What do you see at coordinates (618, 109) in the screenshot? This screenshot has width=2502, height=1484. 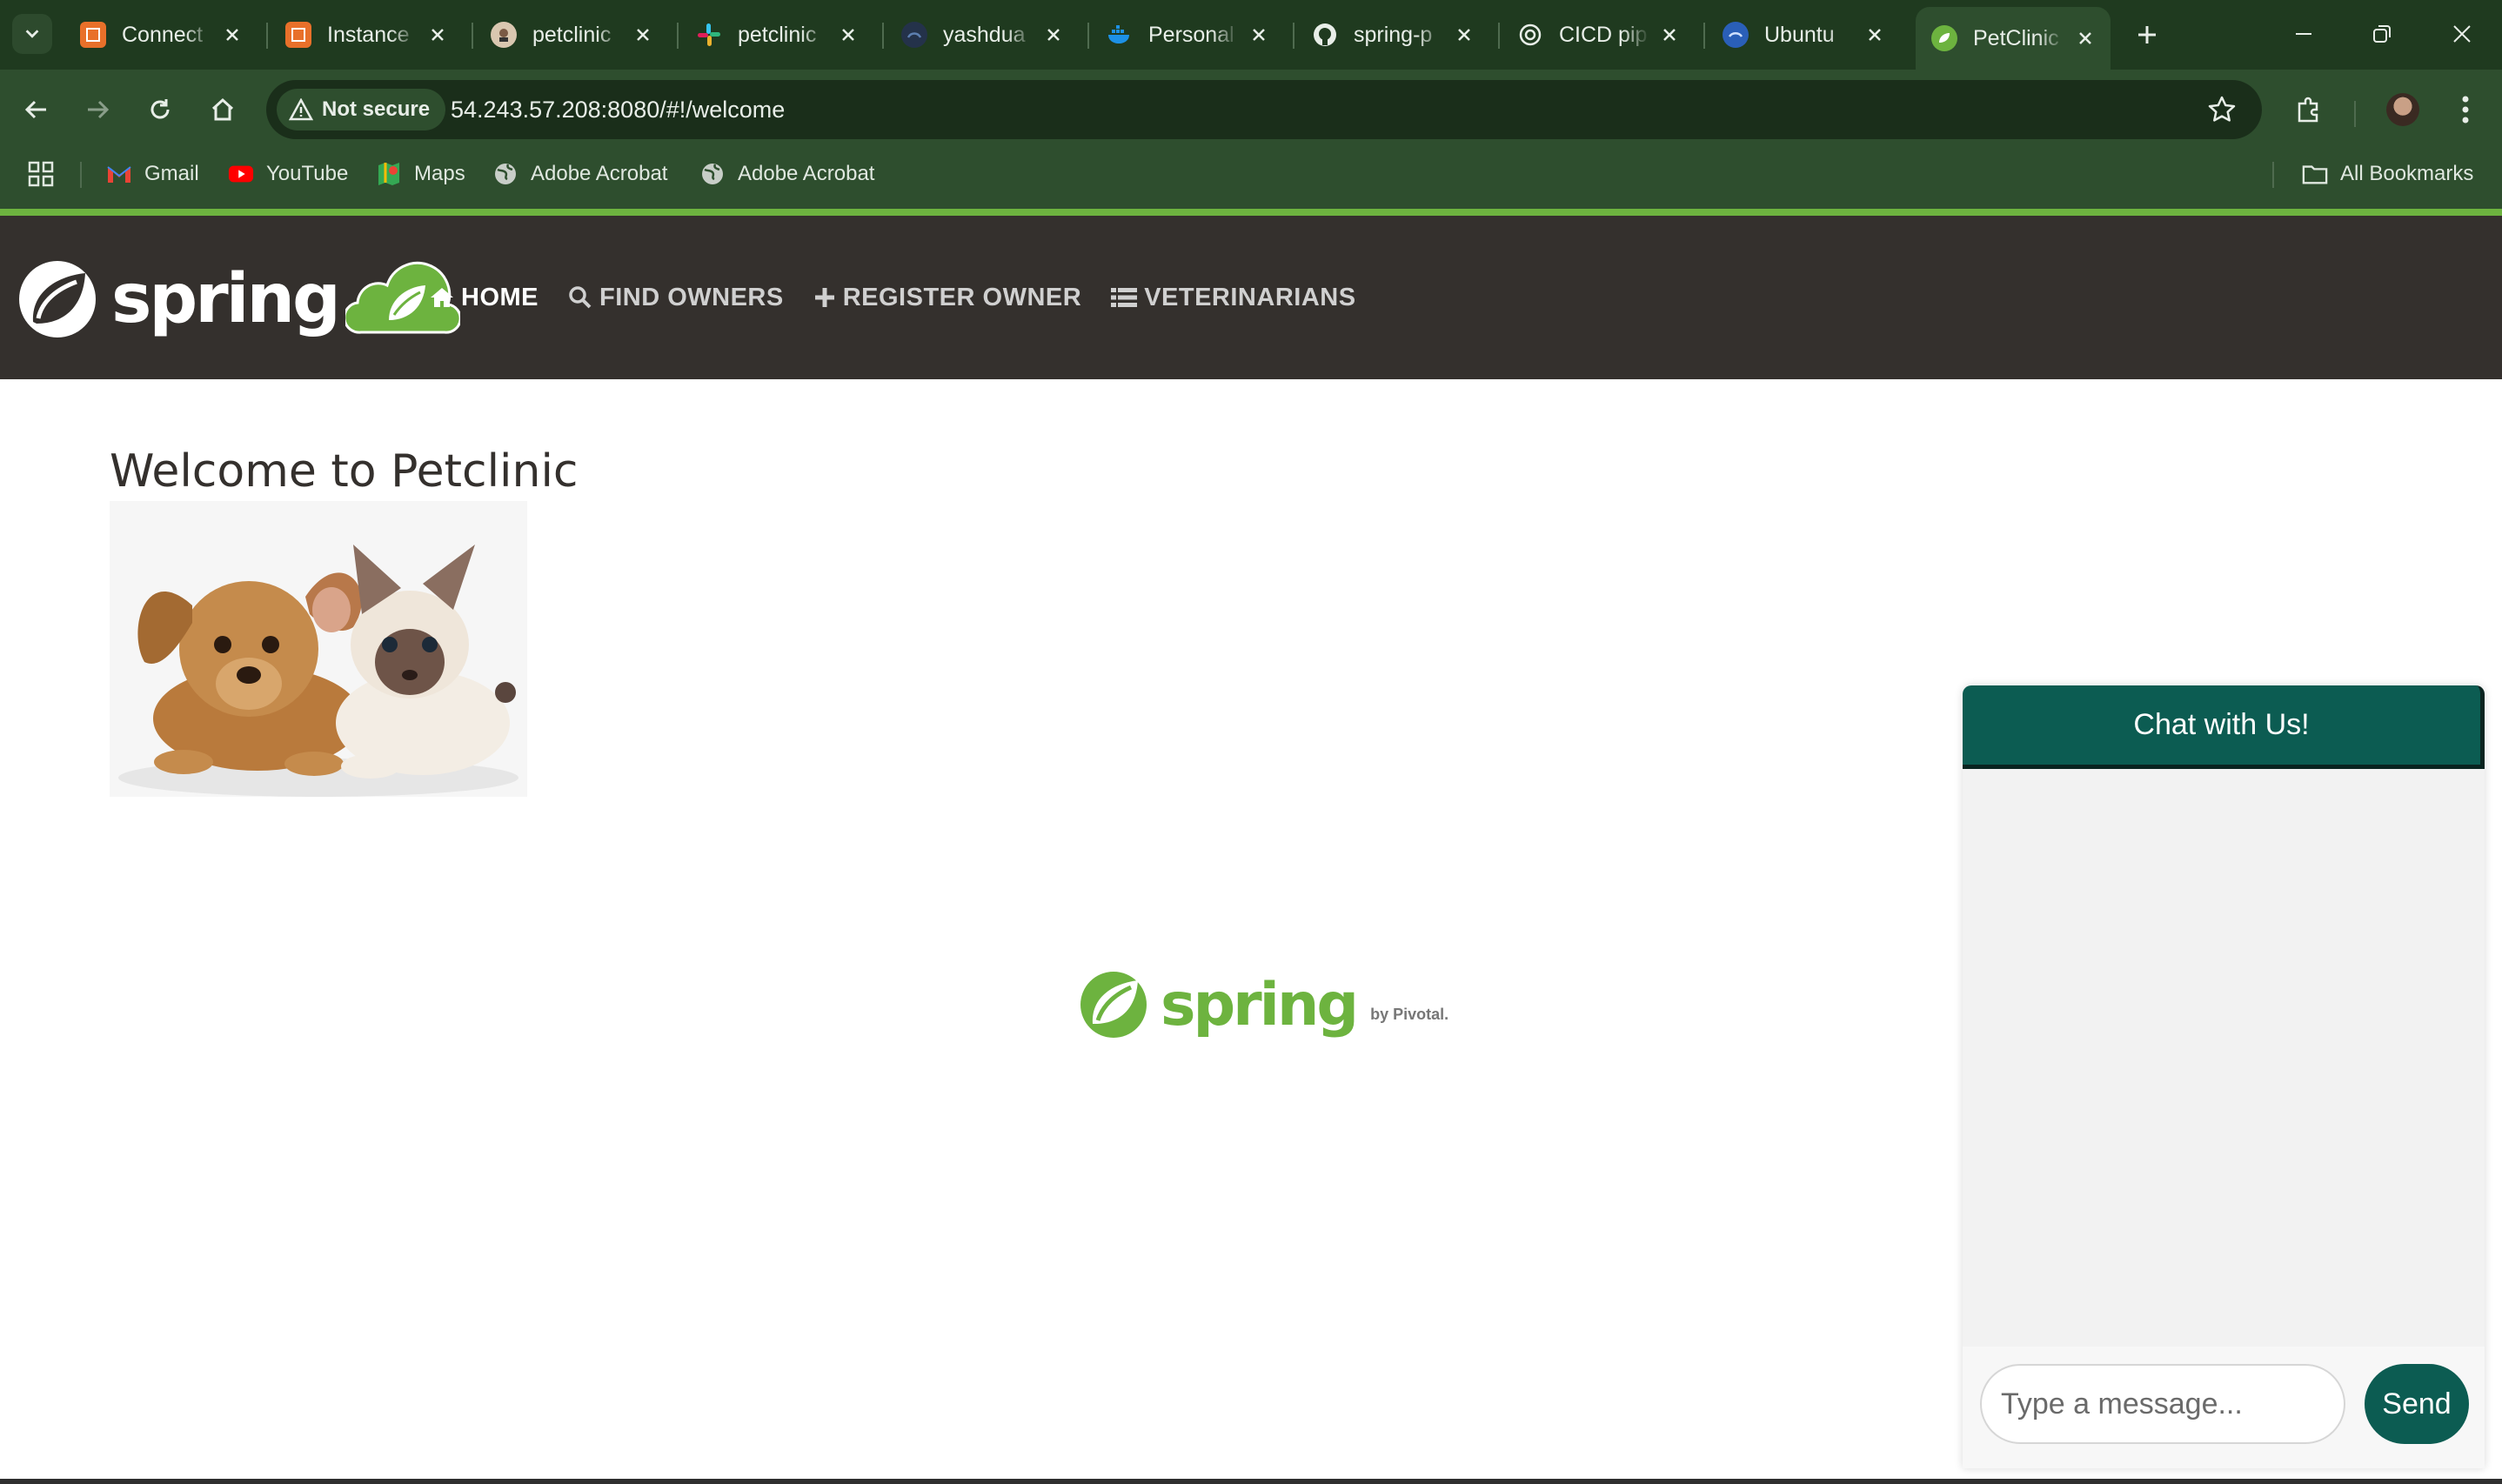 I see `url-text: 54.243.57.208:8080/#!/welcome` at bounding box center [618, 109].